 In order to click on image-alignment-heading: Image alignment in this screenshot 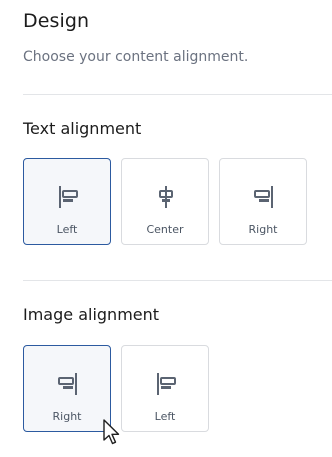, I will do `click(91, 314)`.